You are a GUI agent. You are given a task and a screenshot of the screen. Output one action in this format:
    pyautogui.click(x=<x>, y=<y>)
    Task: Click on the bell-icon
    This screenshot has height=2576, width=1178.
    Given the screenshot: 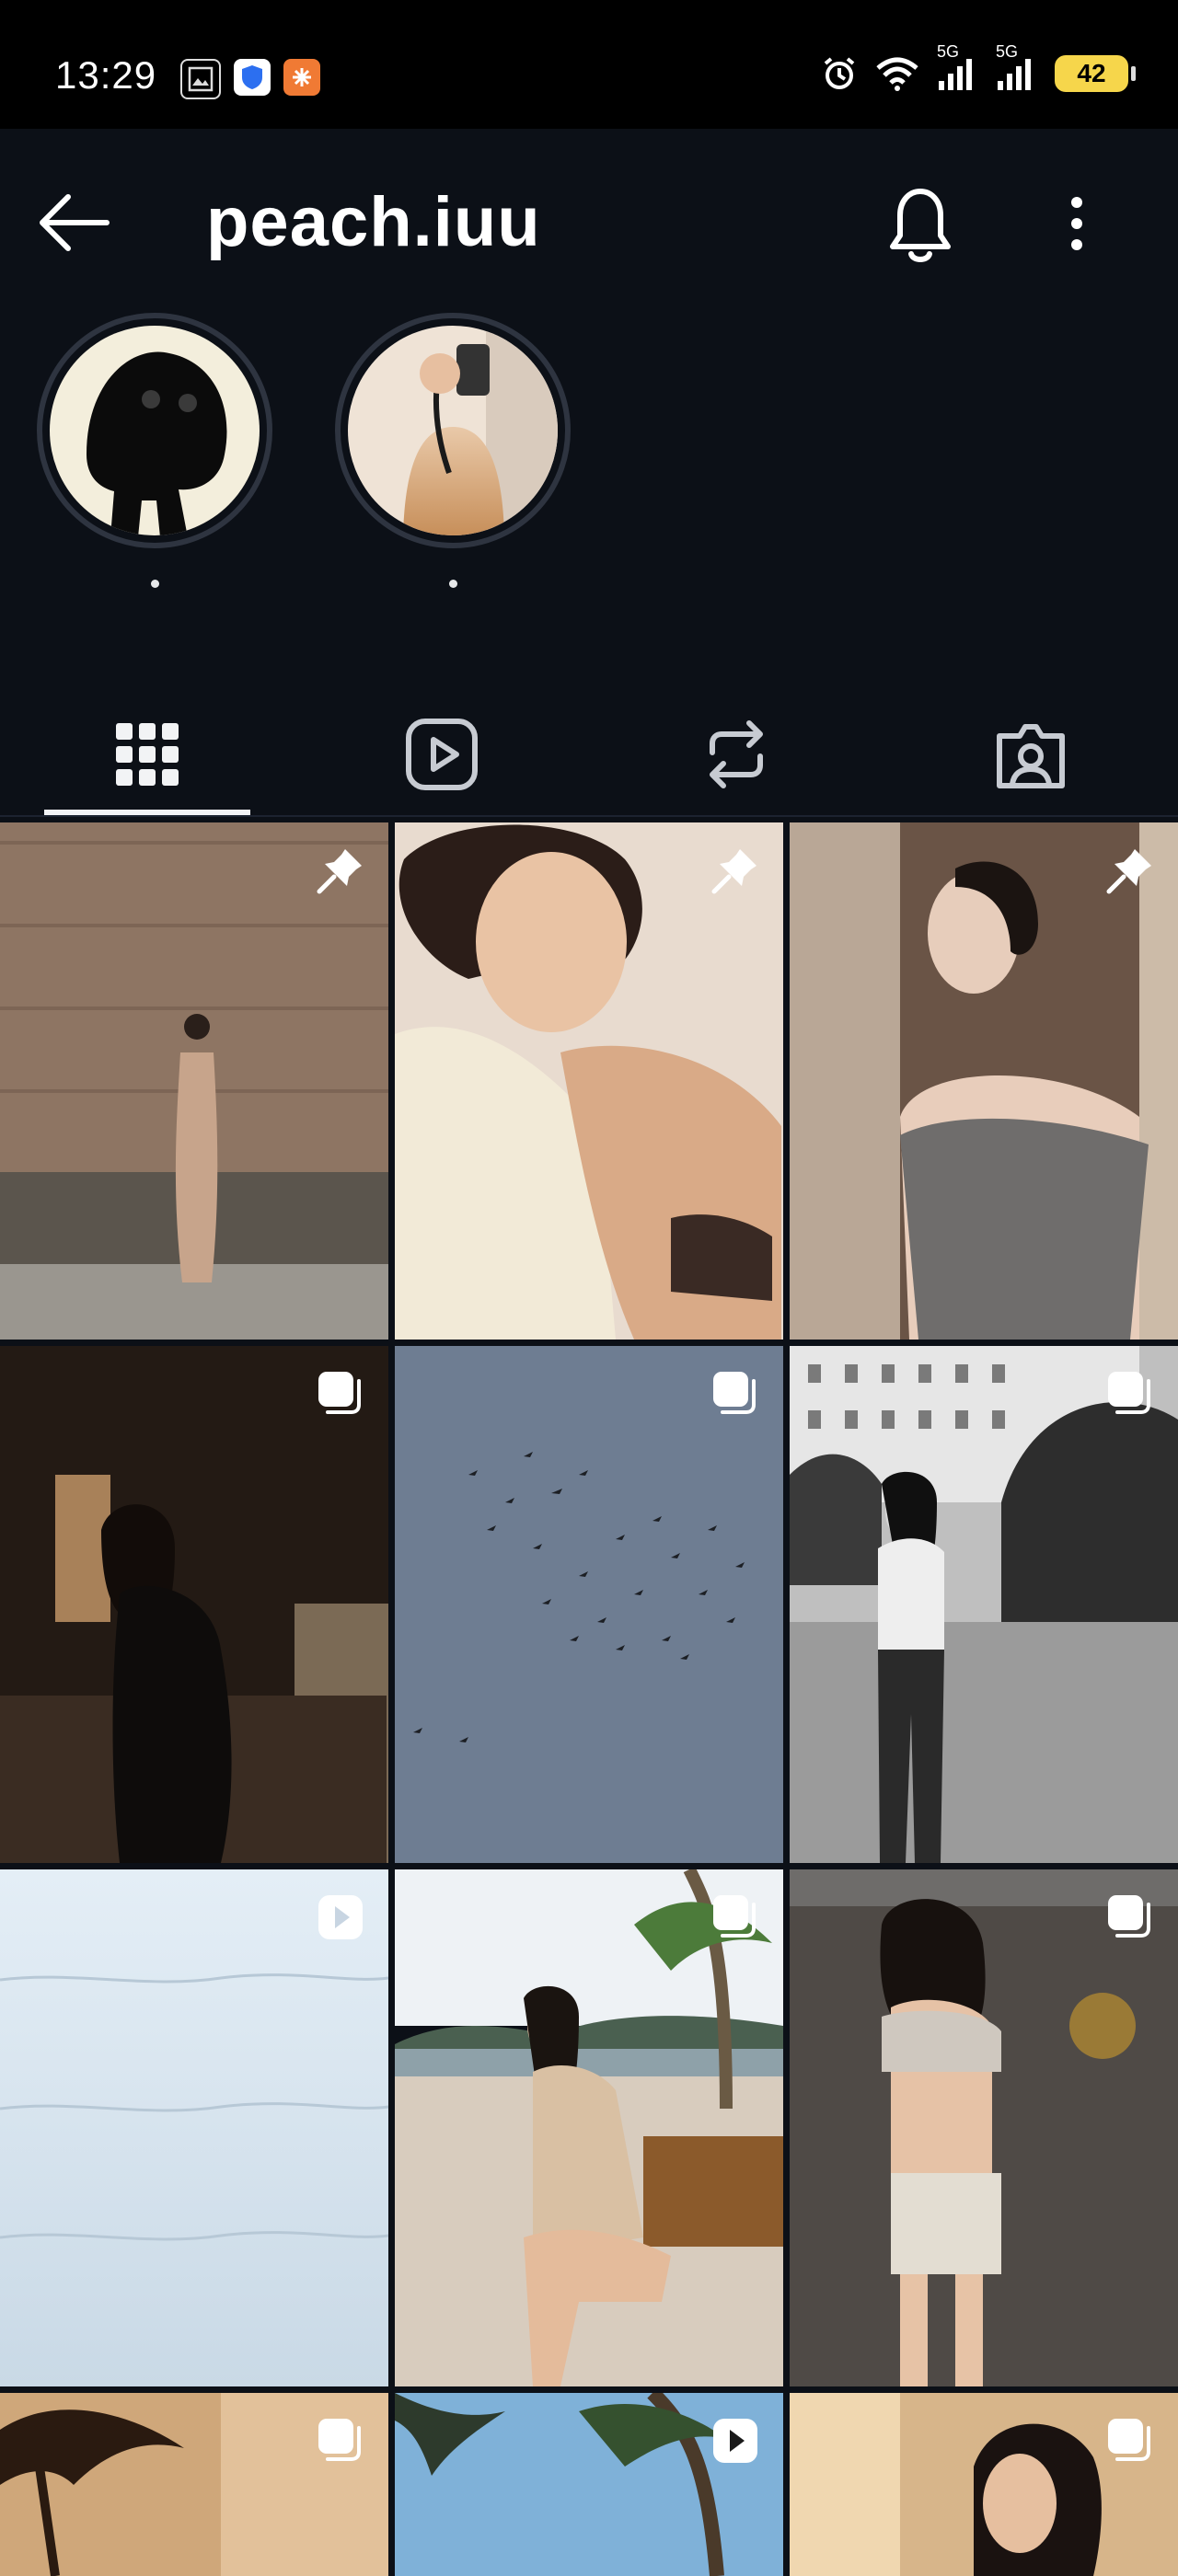 What is the action you would take?
    pyautogui.click(x=920, y=224)
    